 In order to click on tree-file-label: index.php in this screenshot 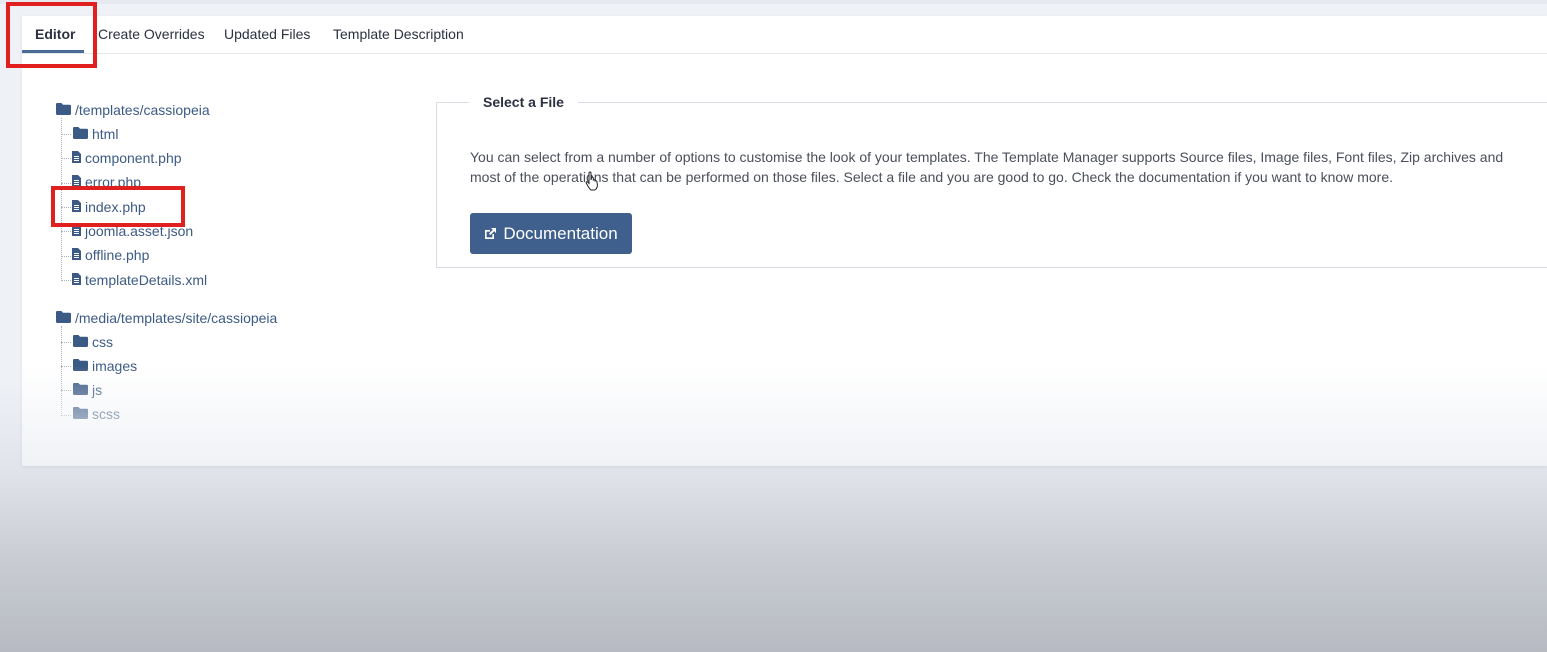, I will do `click(115, 207)`.